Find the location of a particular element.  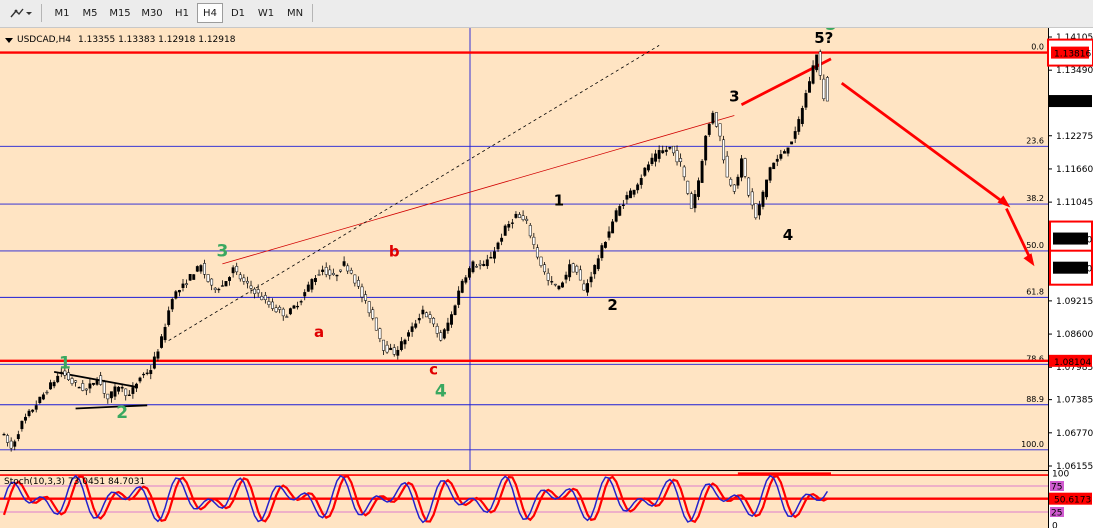

price-tick-label: 1.13490 is located at coordinates (1074, 71).